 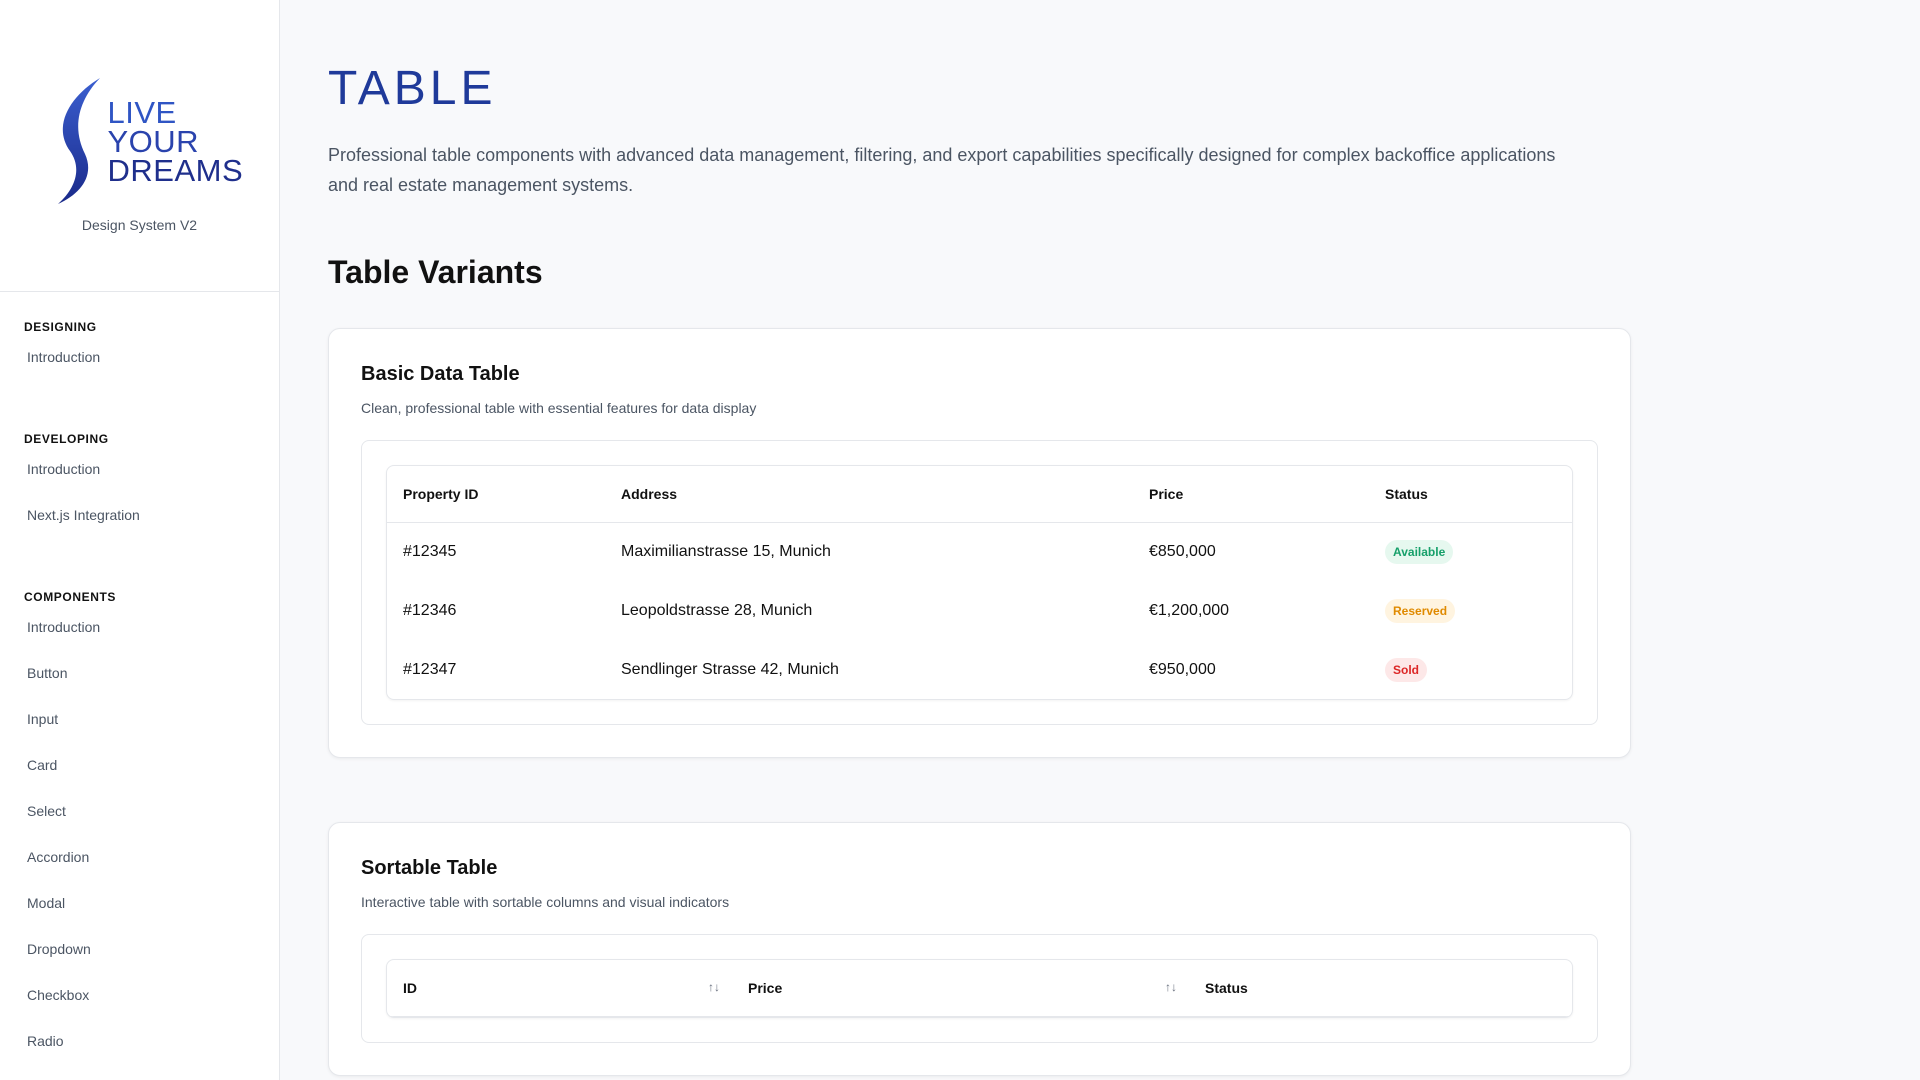 I want to click on sidebar-item-components-introduction: Introduction, so click(x=151, y=643).